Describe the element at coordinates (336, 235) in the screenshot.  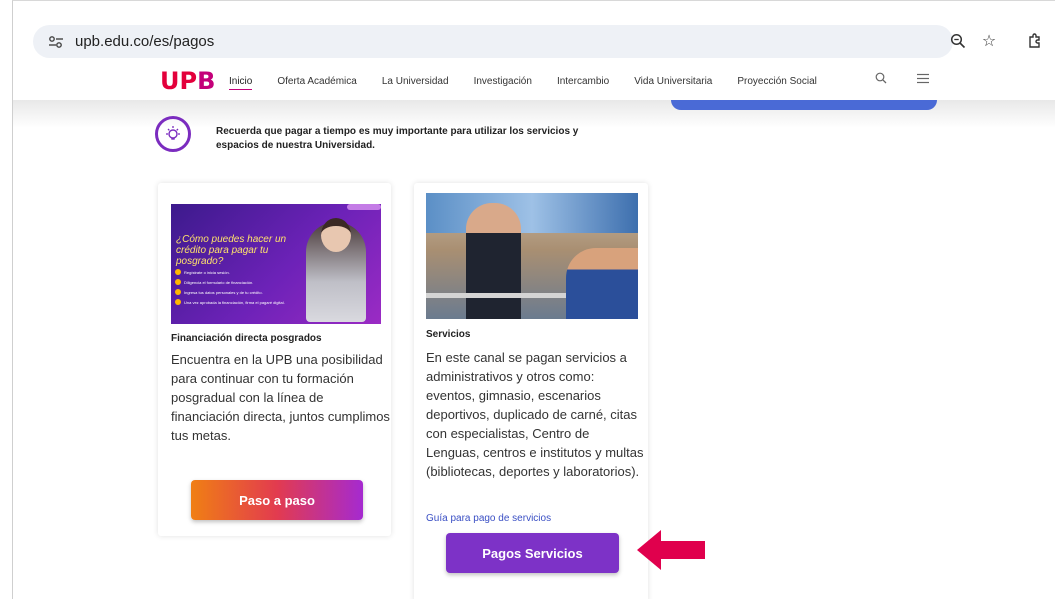
I see `woman-head` at that location.